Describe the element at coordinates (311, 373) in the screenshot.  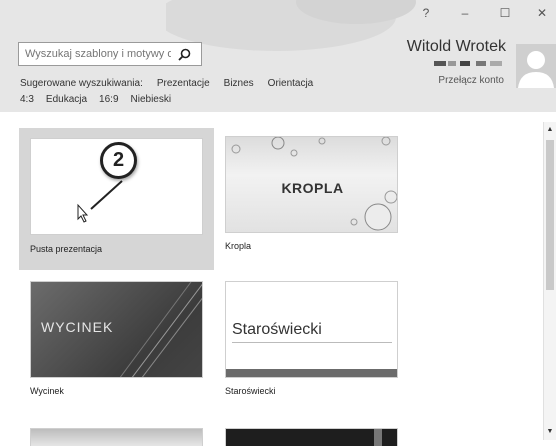
I see `thumb-footer-bar` at that location.